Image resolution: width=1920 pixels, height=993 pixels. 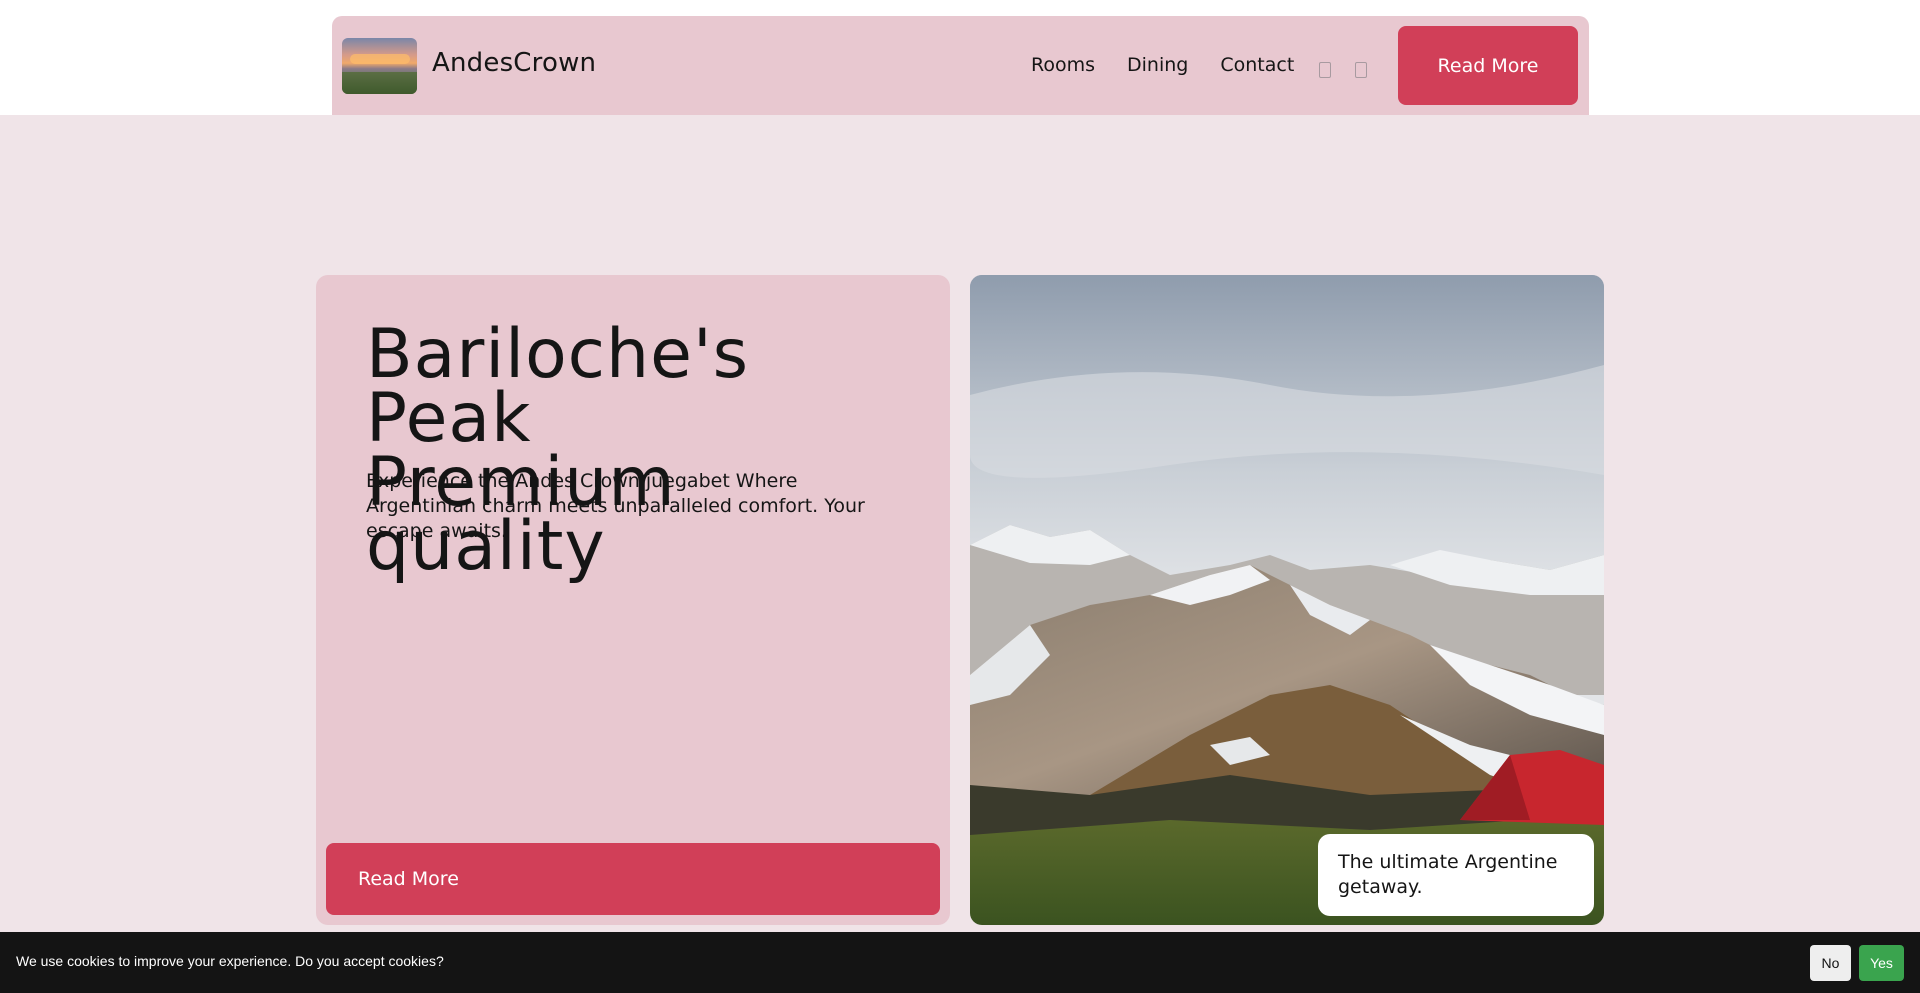 What do you see at coordinates (1830, 963) in the screenshot?
I see `cookie-no-button: No` at bounding box center [1830, 963].